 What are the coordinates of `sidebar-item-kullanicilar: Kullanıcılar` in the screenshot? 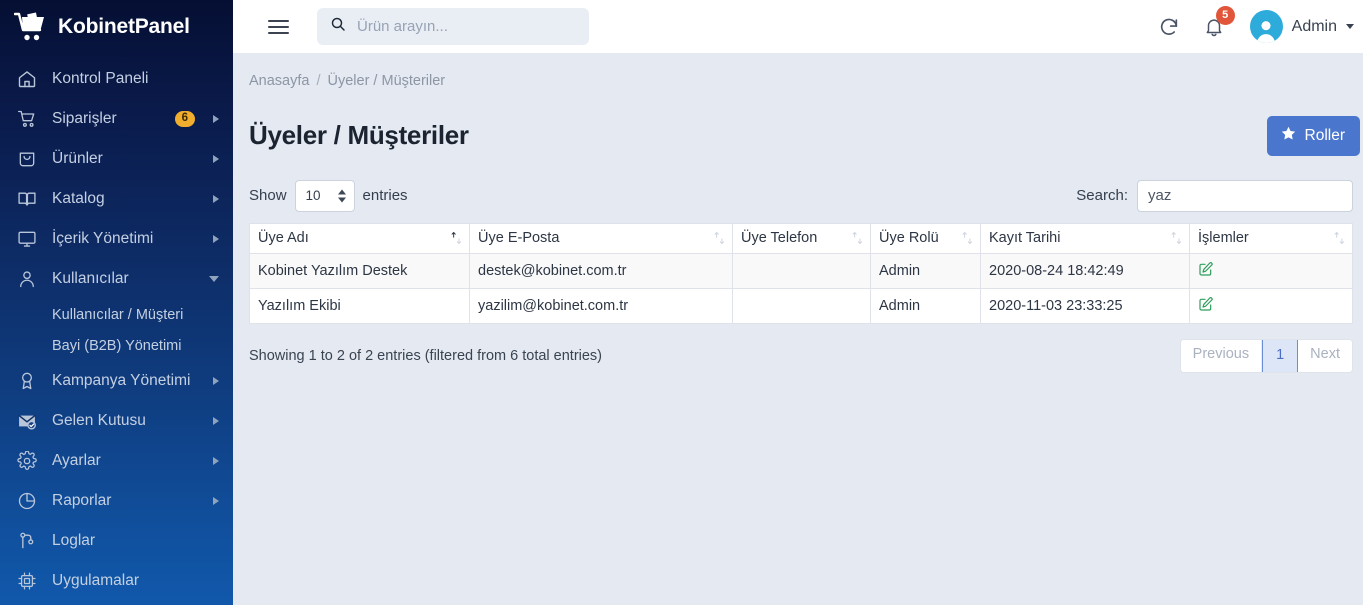 It's located at (116, 279).